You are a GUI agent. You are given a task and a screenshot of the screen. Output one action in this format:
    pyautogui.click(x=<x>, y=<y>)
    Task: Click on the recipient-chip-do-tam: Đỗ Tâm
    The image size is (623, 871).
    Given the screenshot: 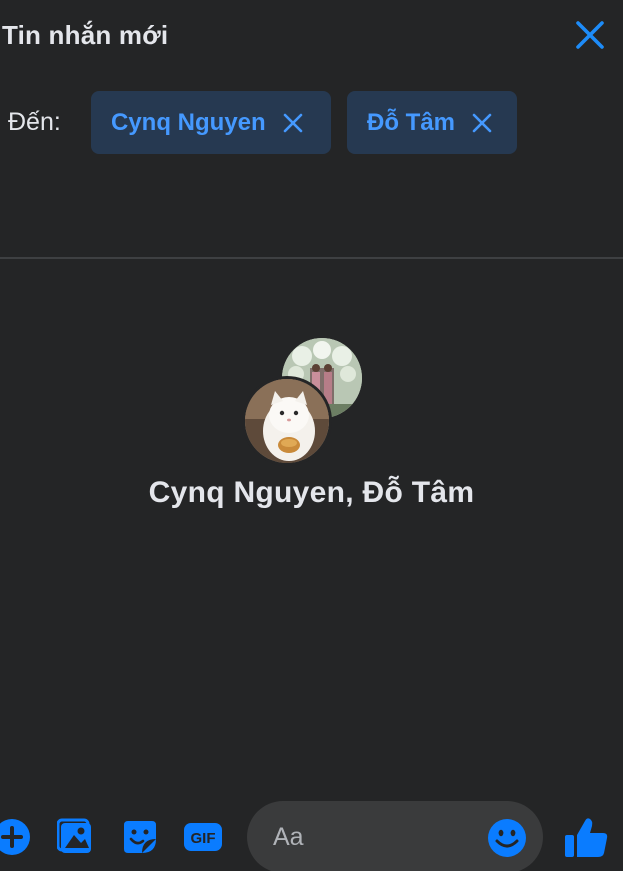 What is the action you would take?
    pyautogui.click(x=432, y=122)
    